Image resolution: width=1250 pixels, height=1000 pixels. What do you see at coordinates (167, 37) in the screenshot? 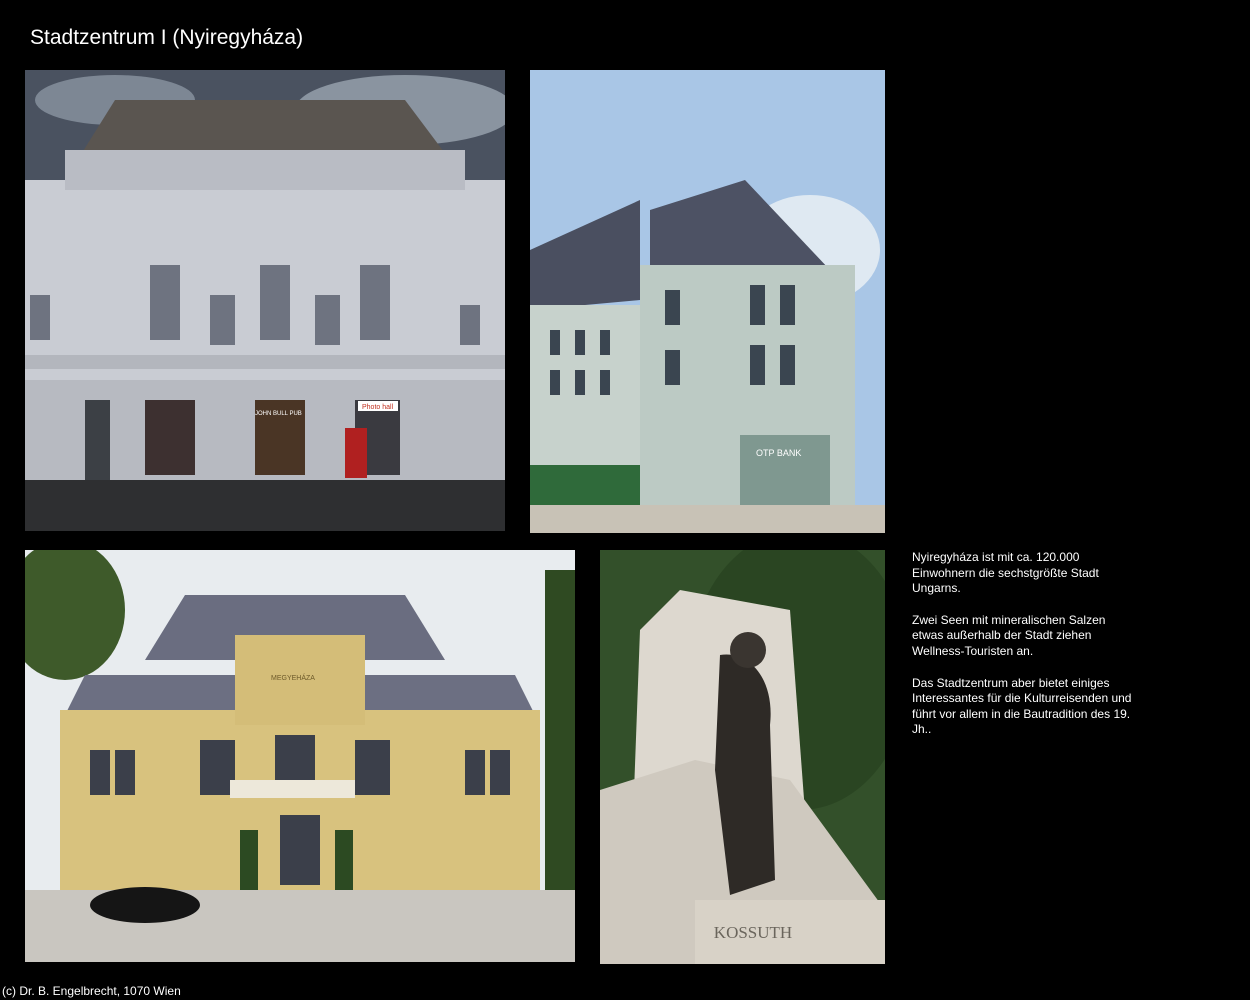
I see `page-title: Stadtzentrum I (Nyiregyháza)` at bounding box center [167, 37].